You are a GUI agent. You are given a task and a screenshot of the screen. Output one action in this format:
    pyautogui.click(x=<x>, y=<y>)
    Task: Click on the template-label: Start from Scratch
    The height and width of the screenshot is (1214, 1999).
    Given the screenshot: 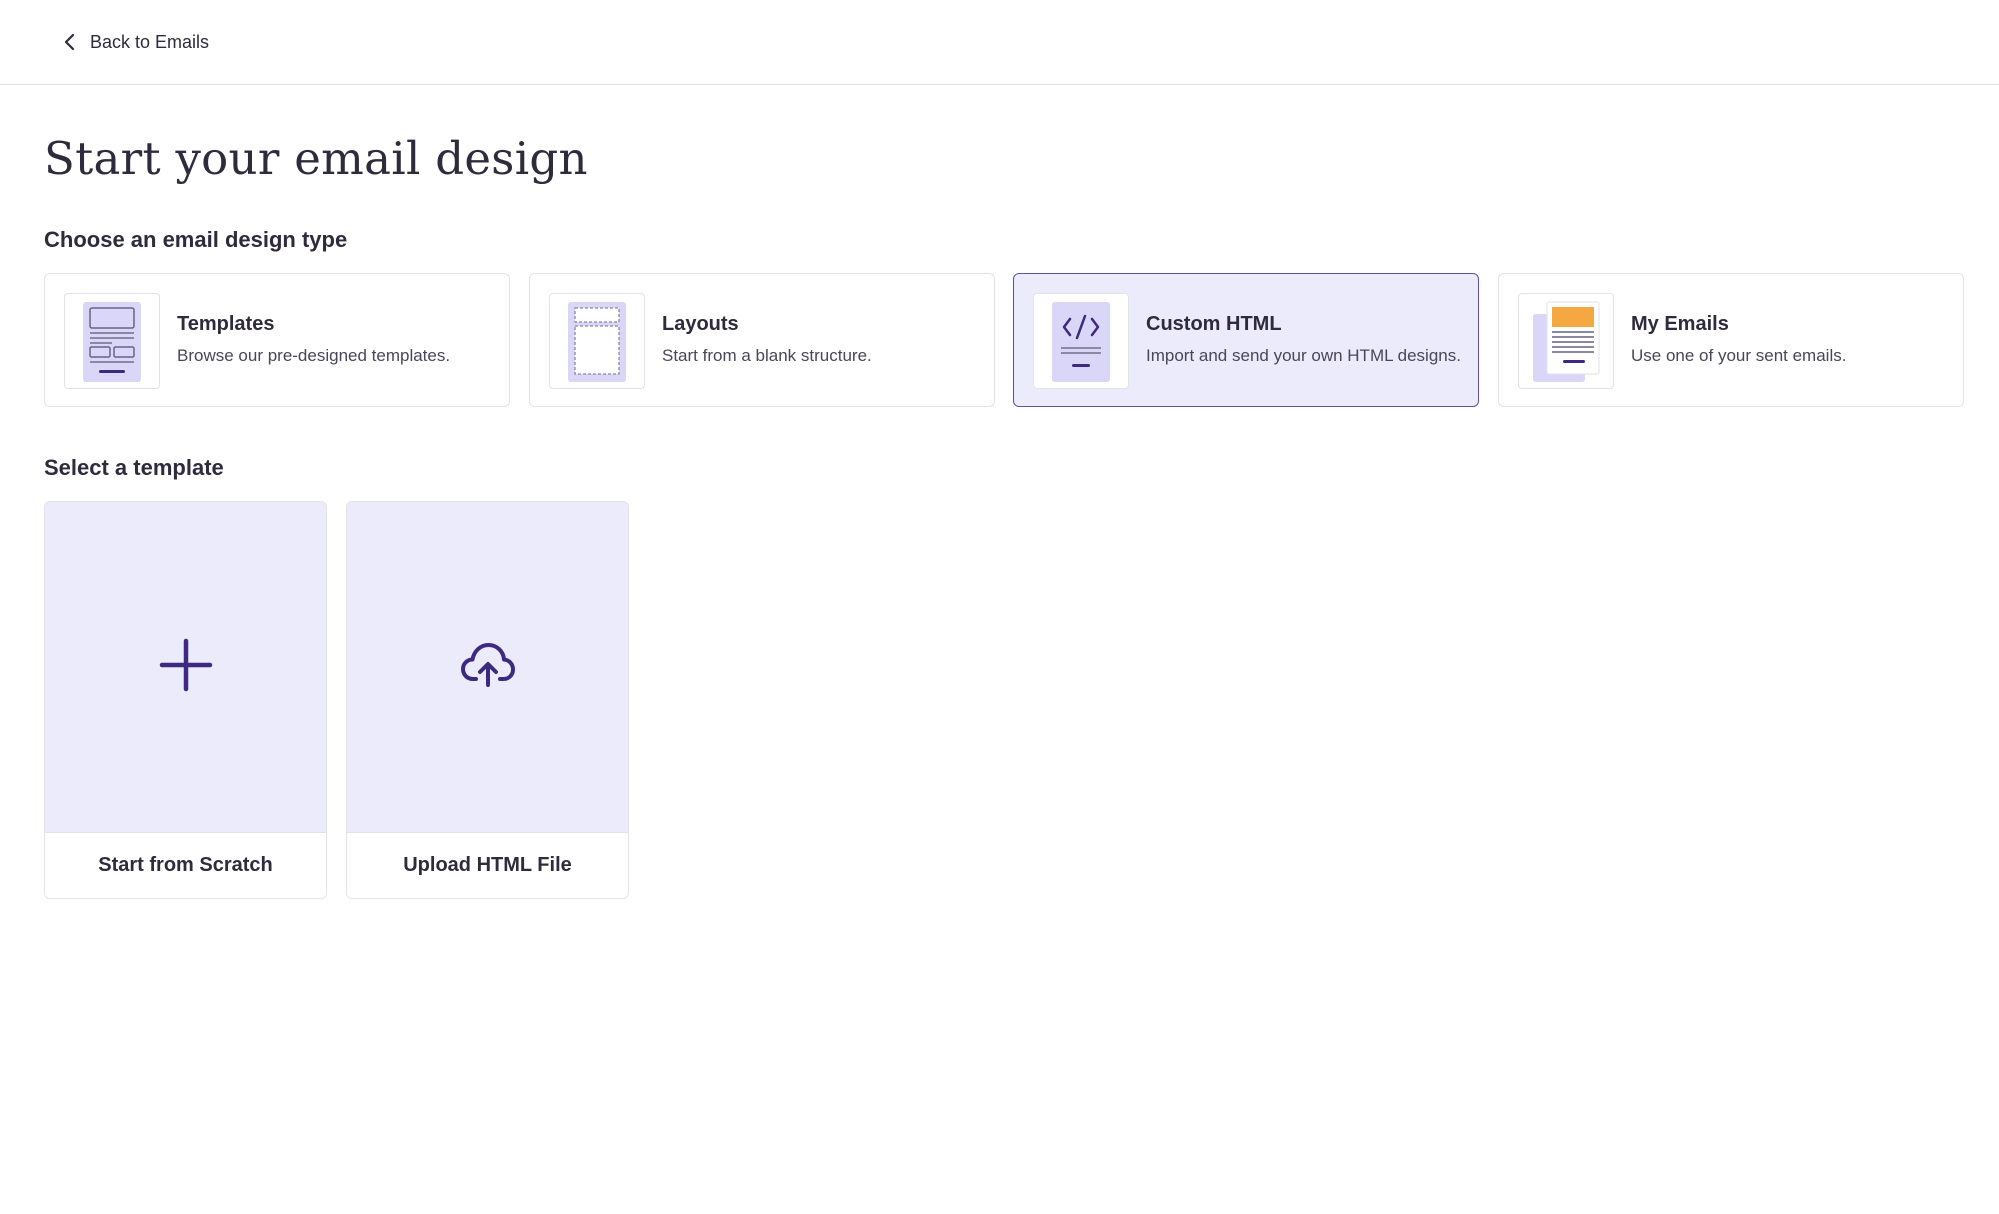 What is the action you would take?
    pyautogui.click(x=185, y=865)
    